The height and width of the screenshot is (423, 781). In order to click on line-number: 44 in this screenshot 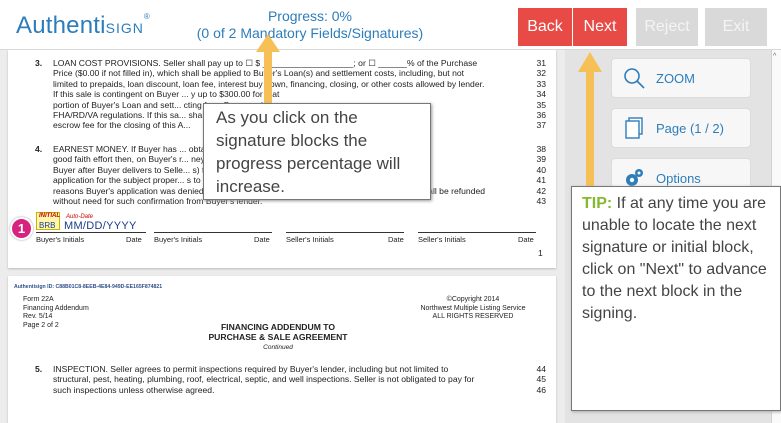, I will do `click(541, 369)`.